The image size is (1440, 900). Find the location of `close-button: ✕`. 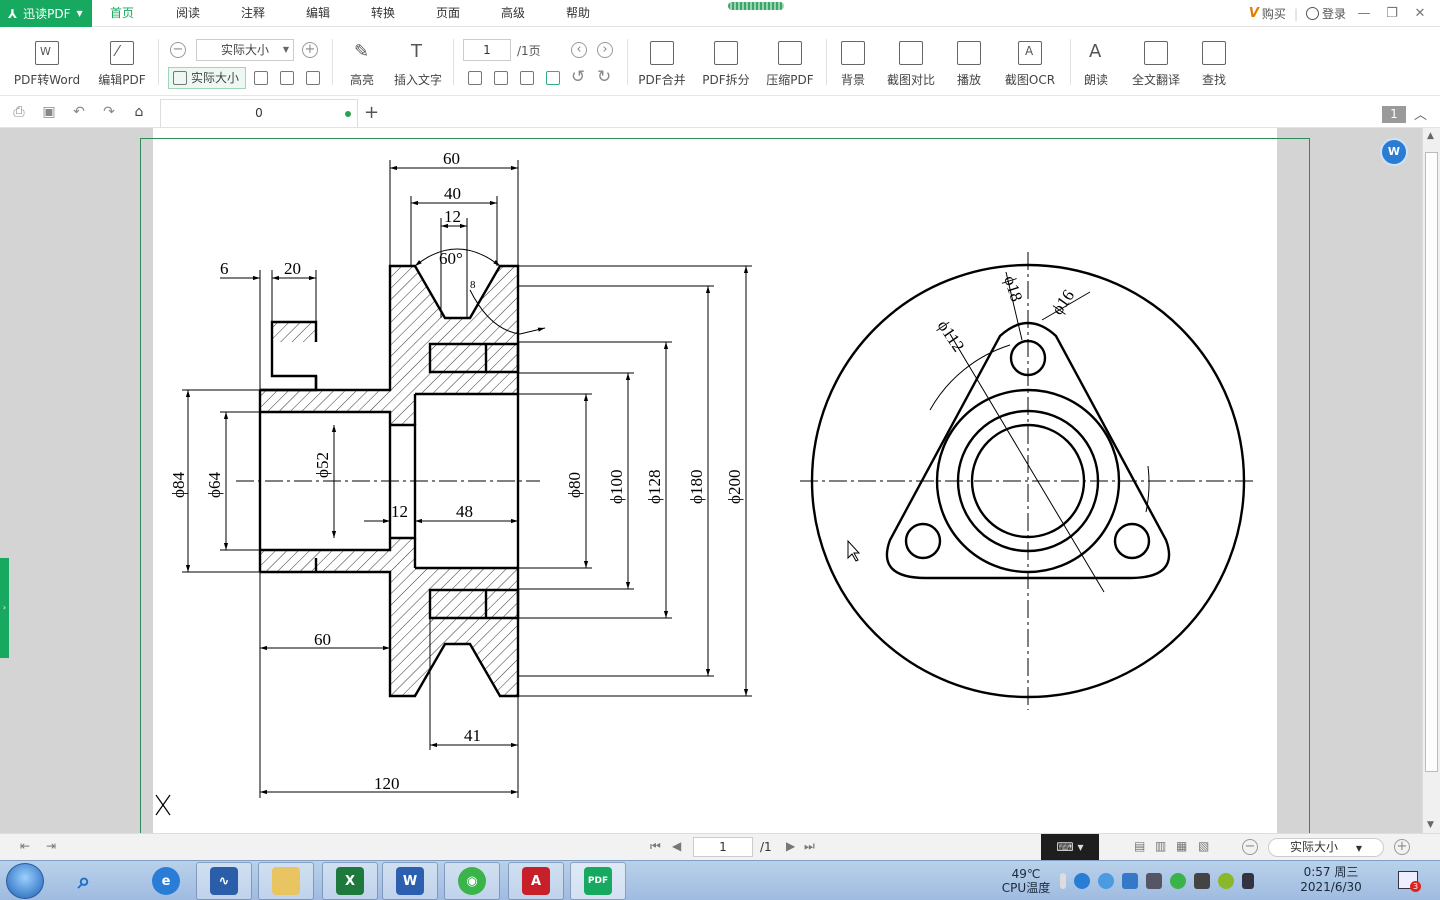

close-button: ✕ is located at coordinates (1420, 13).